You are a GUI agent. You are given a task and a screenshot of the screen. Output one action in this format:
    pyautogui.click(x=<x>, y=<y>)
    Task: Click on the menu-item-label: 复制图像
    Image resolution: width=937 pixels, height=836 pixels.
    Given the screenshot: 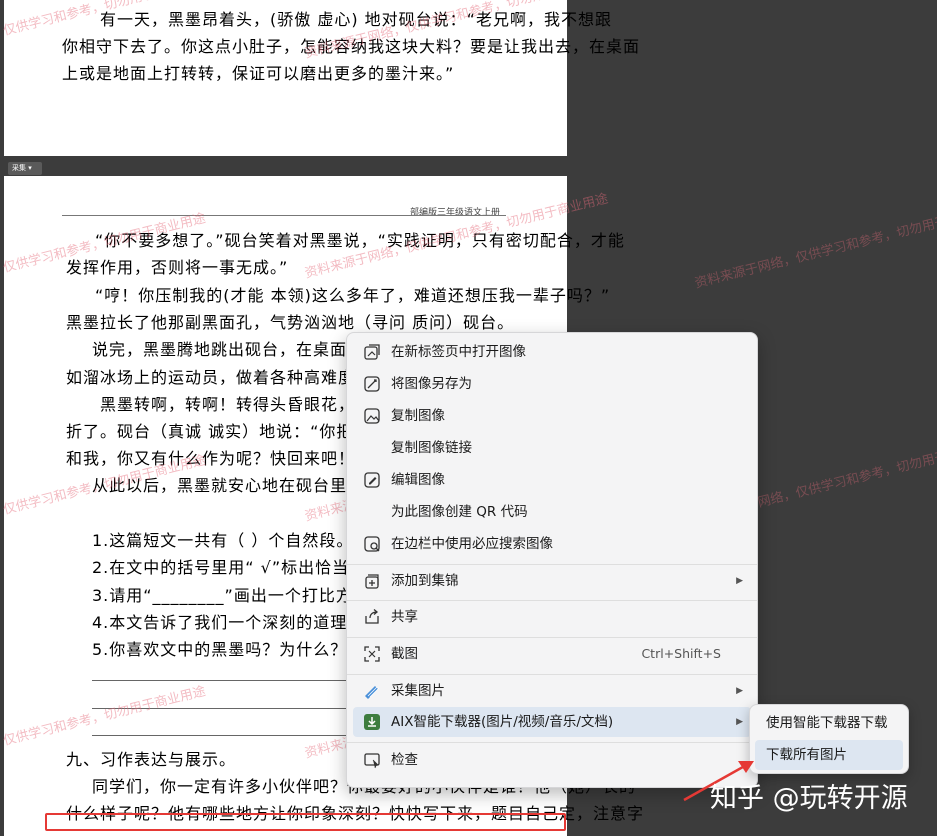 What is the action you would take?
    pyautogui.click(x=418, y=416)
    